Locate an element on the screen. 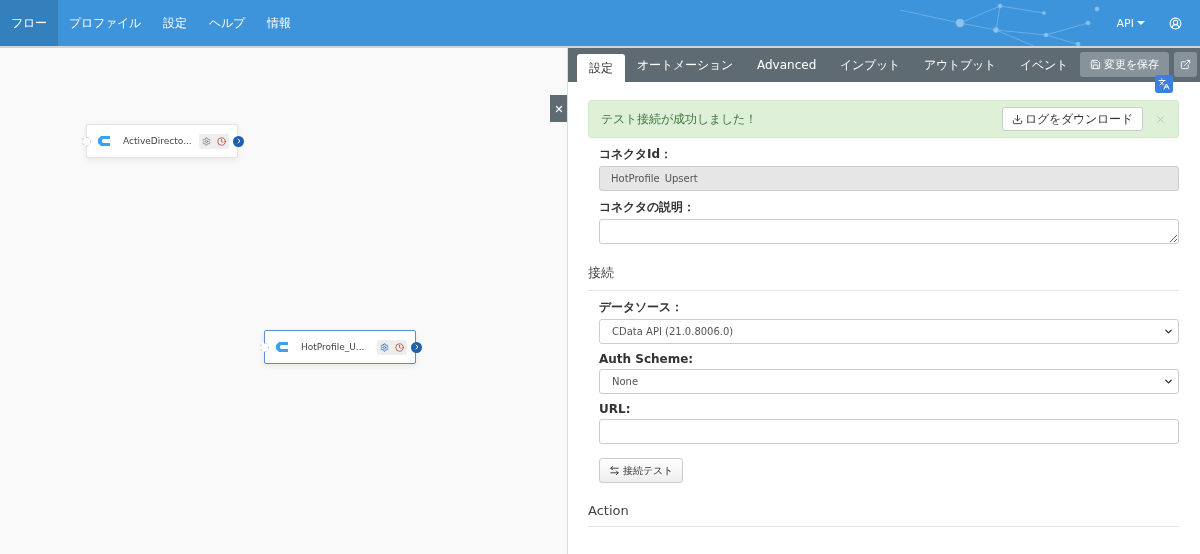  external-link-icon is located at coordinates (1186, 64).